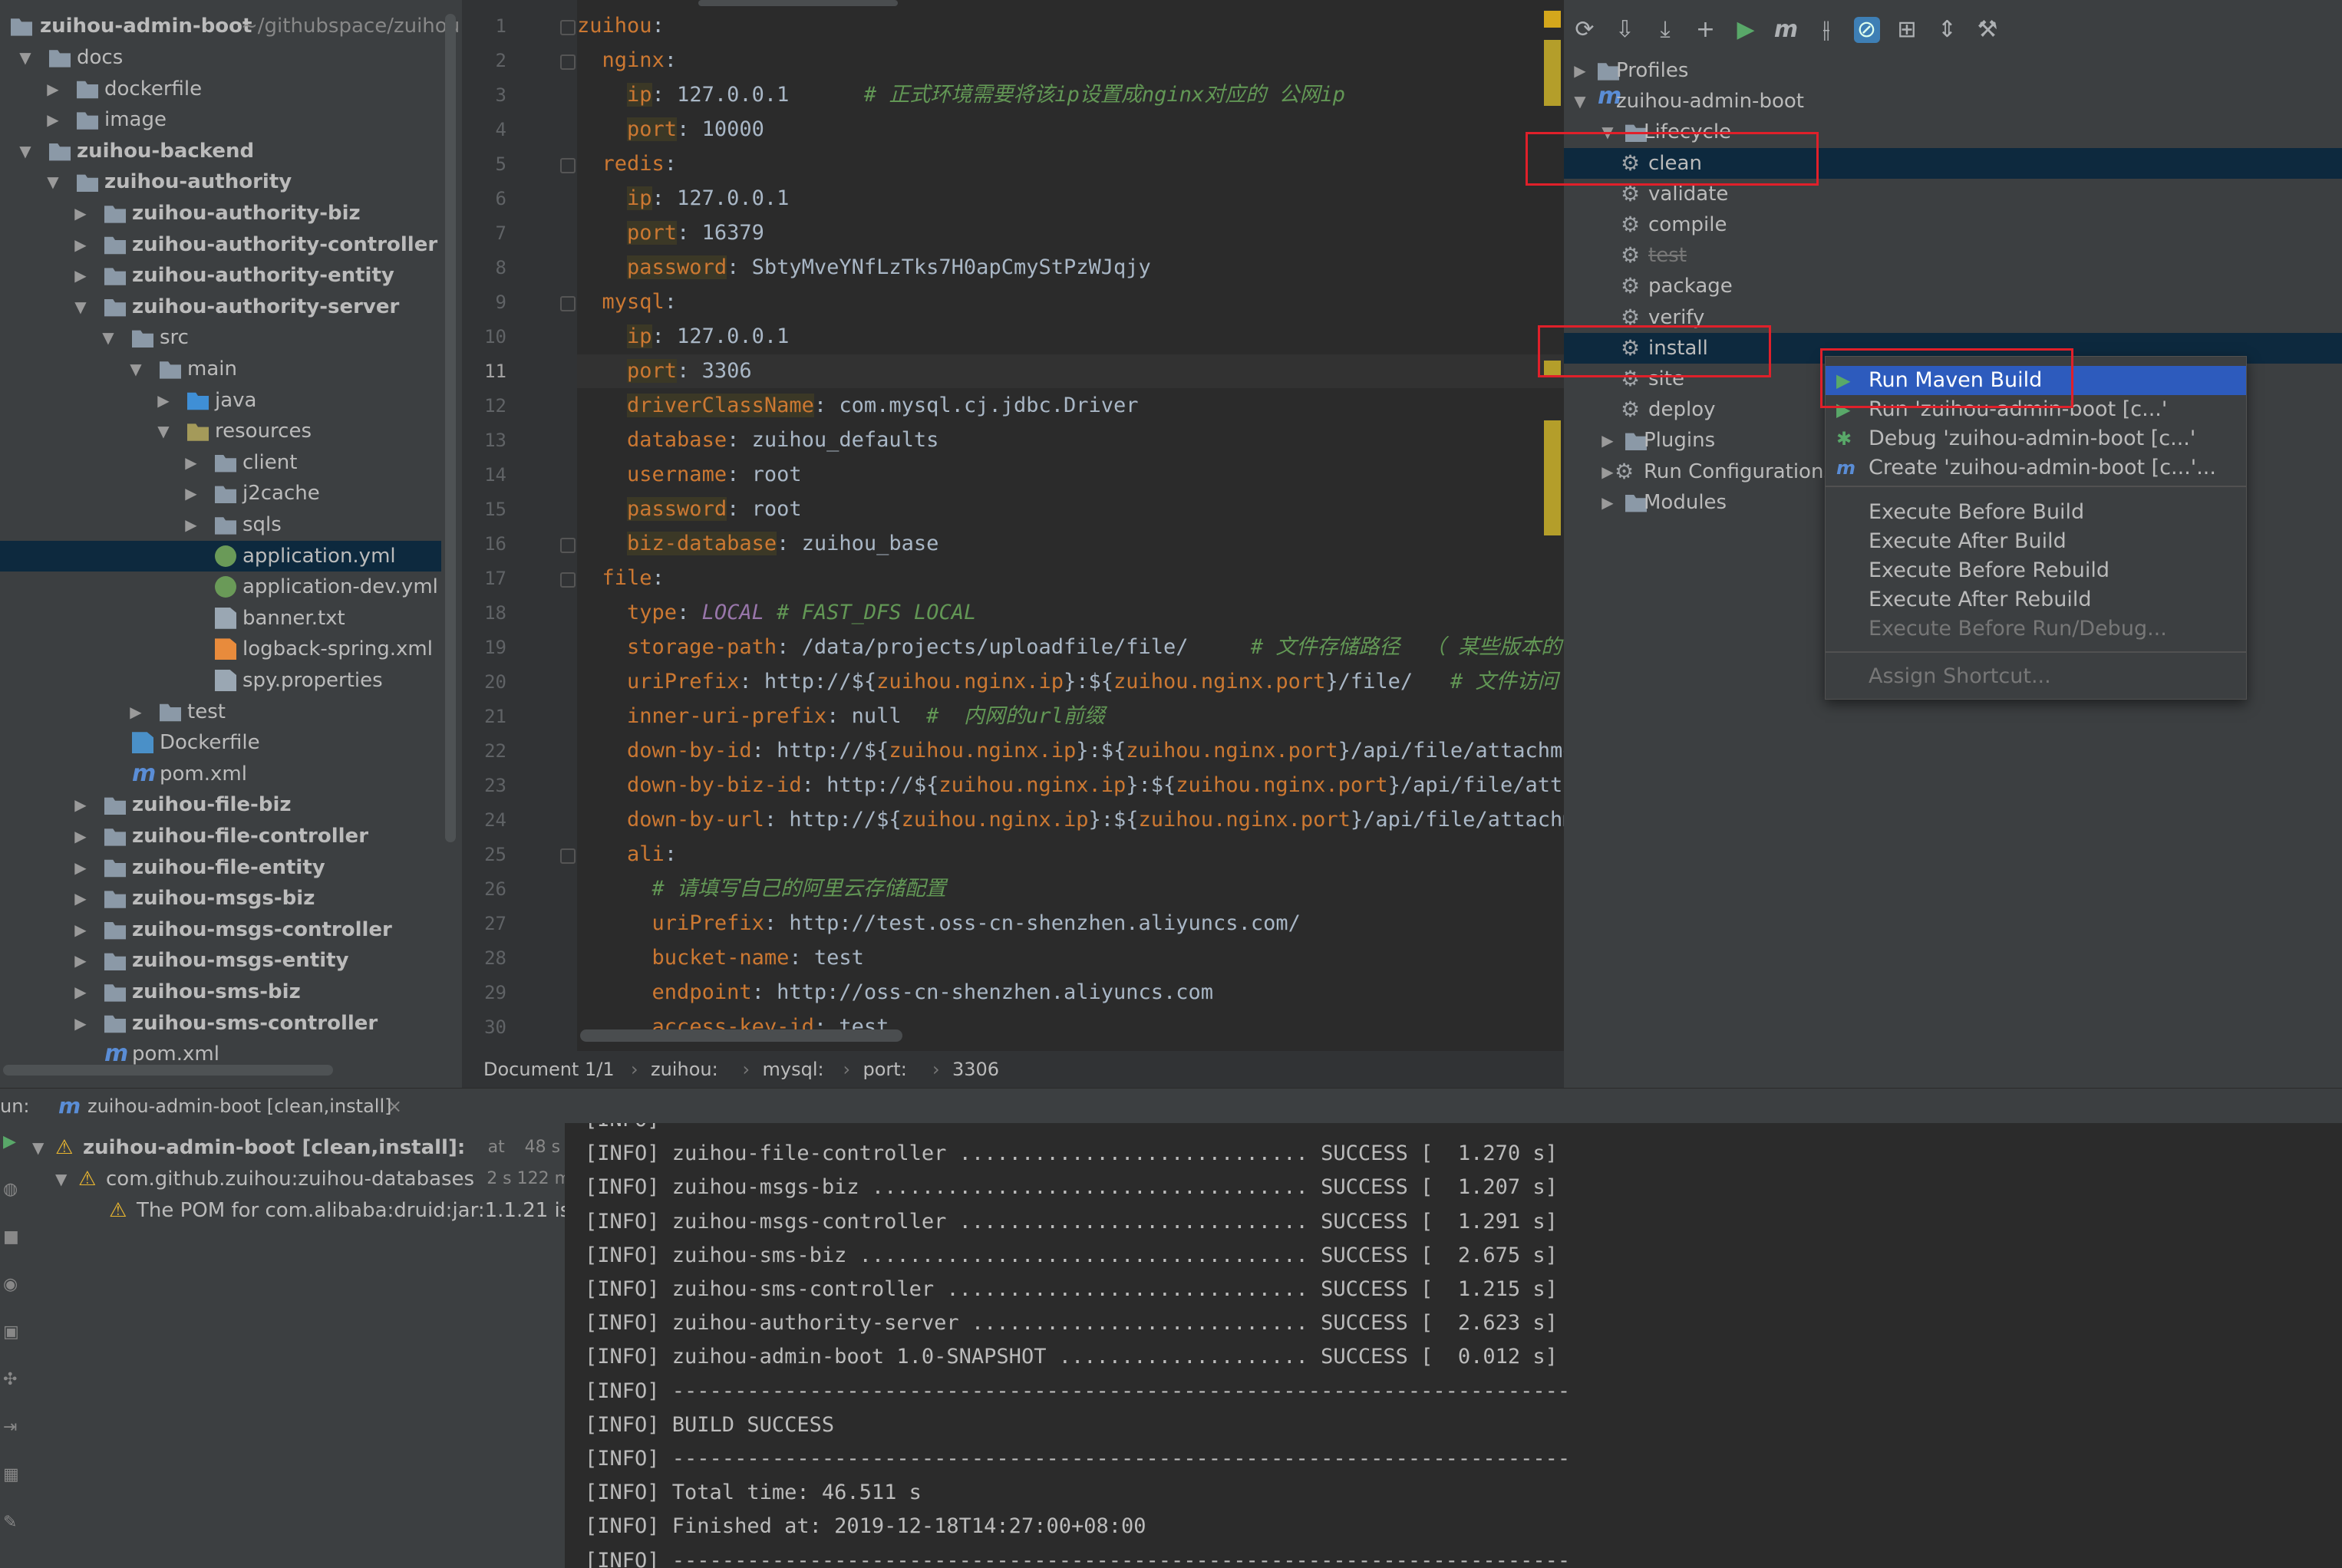 This screenshot has width=2342, height=1568. I want to click on warning-marker, so click(1552, 19).